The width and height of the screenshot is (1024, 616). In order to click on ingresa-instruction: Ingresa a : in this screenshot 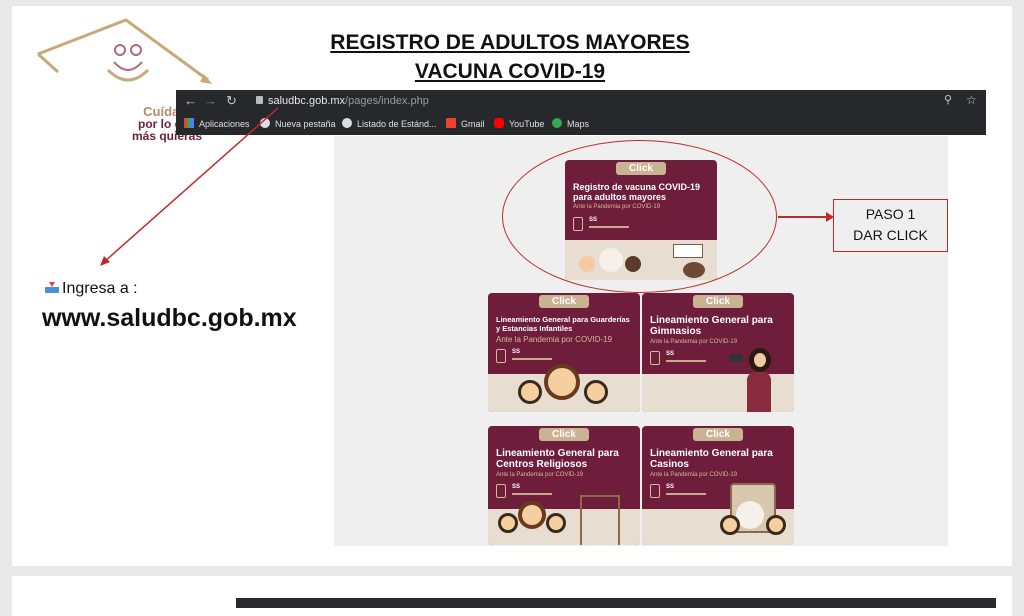, I will do `click(91, 289)`.